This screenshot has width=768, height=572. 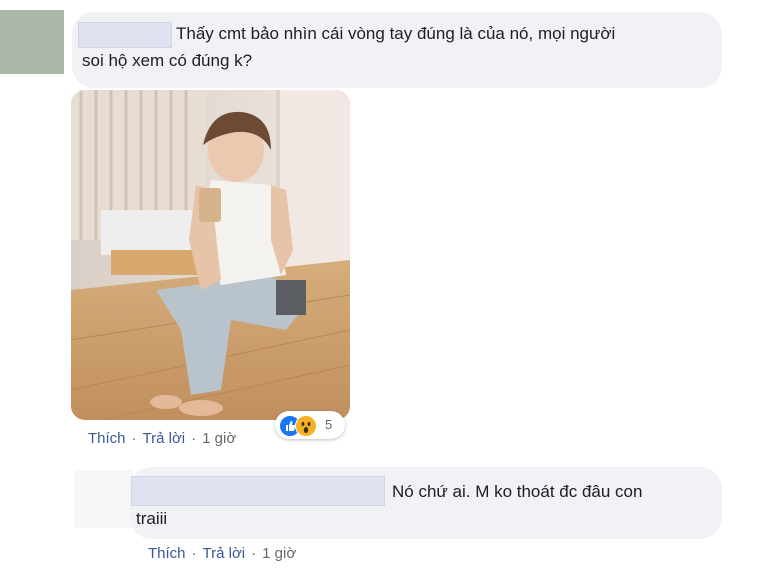 I want to click on wow-icon, so click(x=306, y=426).